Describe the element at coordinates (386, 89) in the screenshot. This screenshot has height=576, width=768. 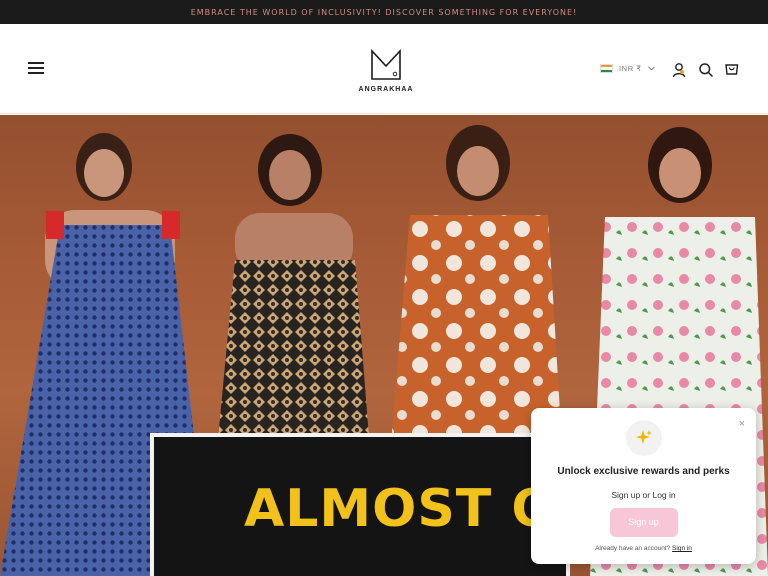
I see `logo-text: ANGRAKHAA` at that location.